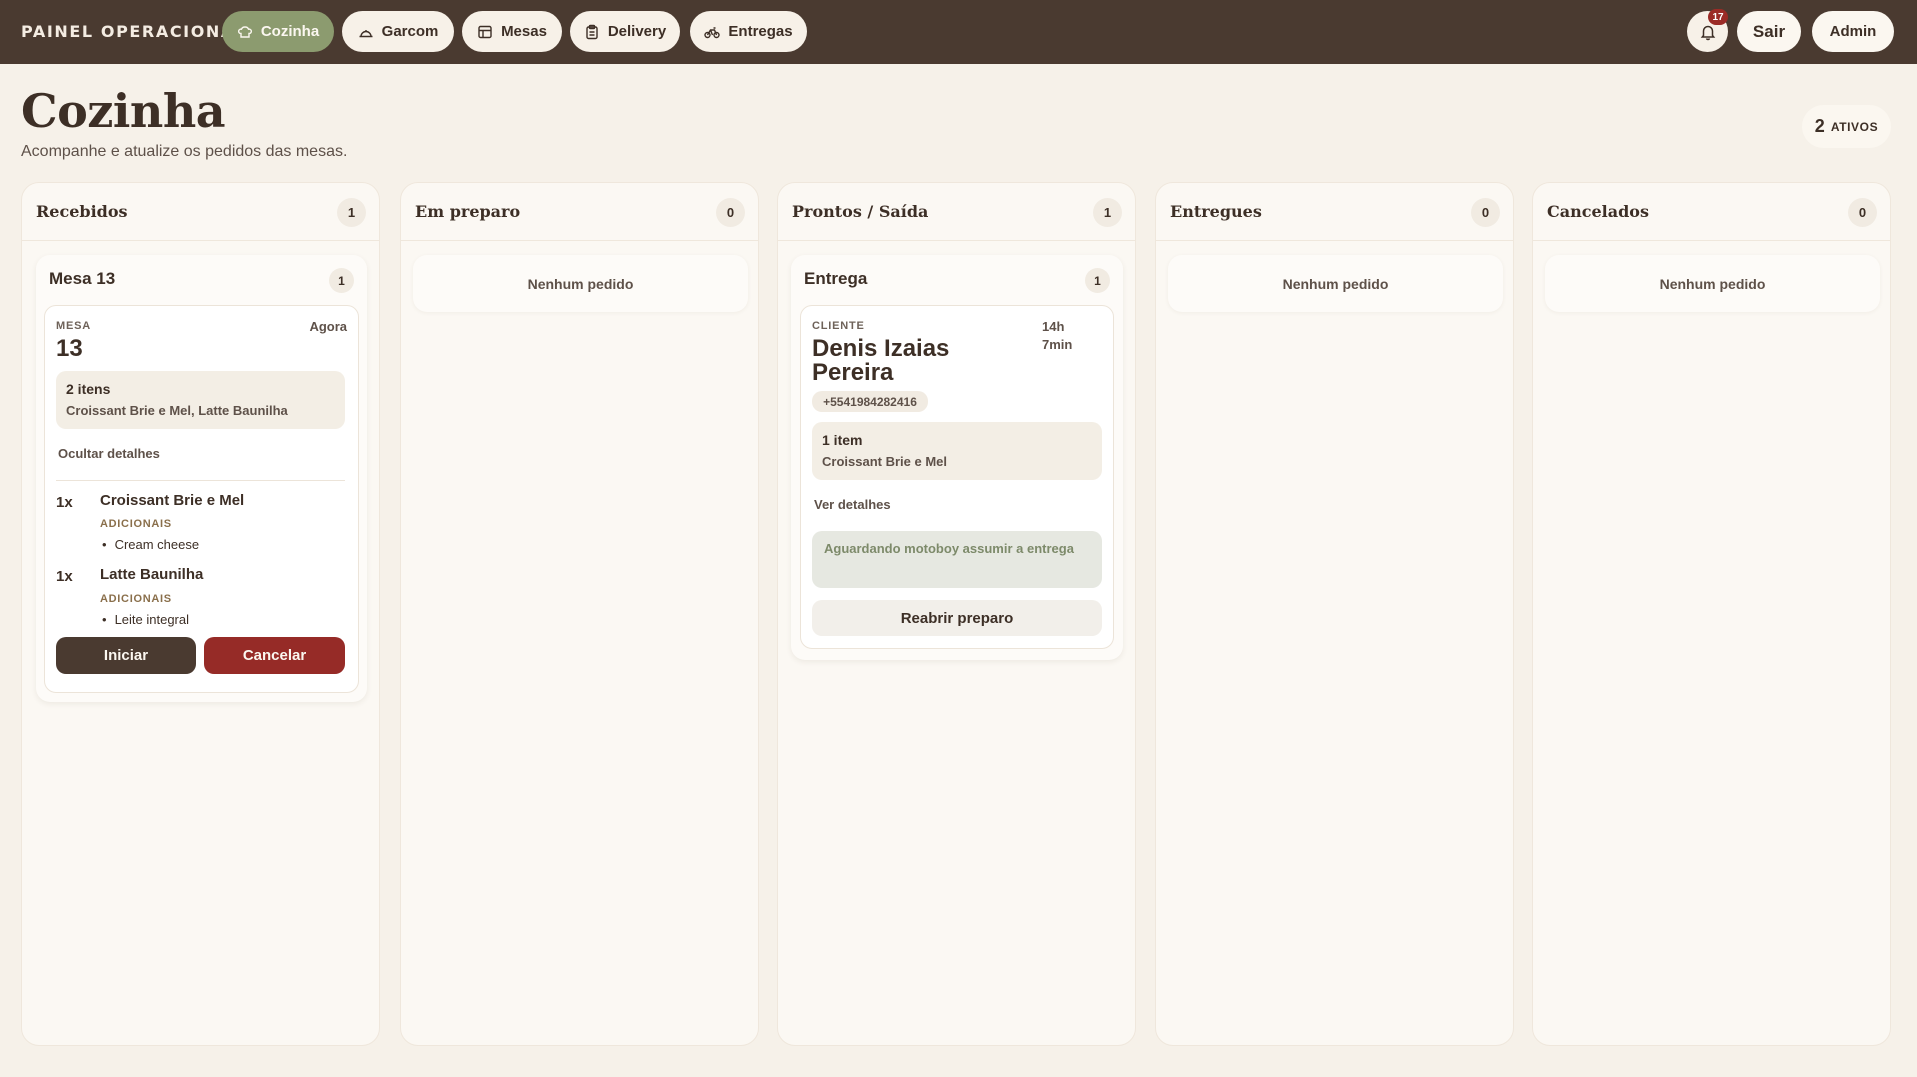 This screenshot has height=1077, width=1917. What do you see at coordinates (366, 33) in the screenshot?
I see `cloche-icon` at bounding box center [366, 33].